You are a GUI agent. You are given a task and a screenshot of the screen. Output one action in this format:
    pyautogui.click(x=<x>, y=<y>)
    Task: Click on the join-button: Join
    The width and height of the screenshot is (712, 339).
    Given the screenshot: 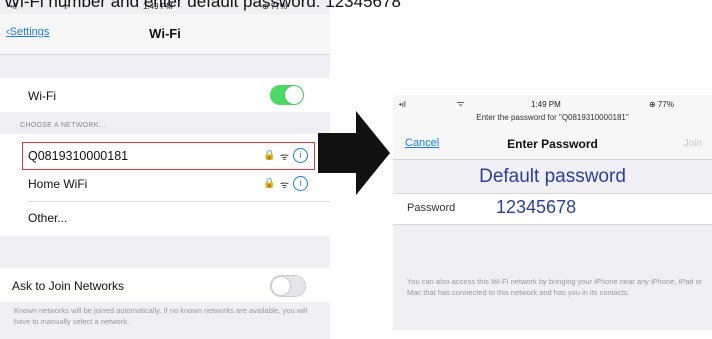 What is the action you would take?
    pyautogui.click(x=693, y=143)
    